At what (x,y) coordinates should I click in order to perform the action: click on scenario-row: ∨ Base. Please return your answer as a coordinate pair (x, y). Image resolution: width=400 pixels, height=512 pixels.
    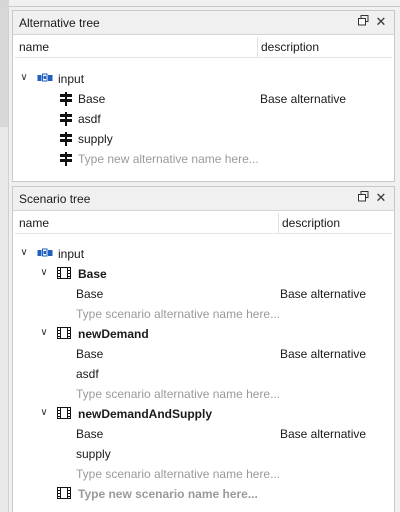
    Looking at the image, I should click on (203, 274).